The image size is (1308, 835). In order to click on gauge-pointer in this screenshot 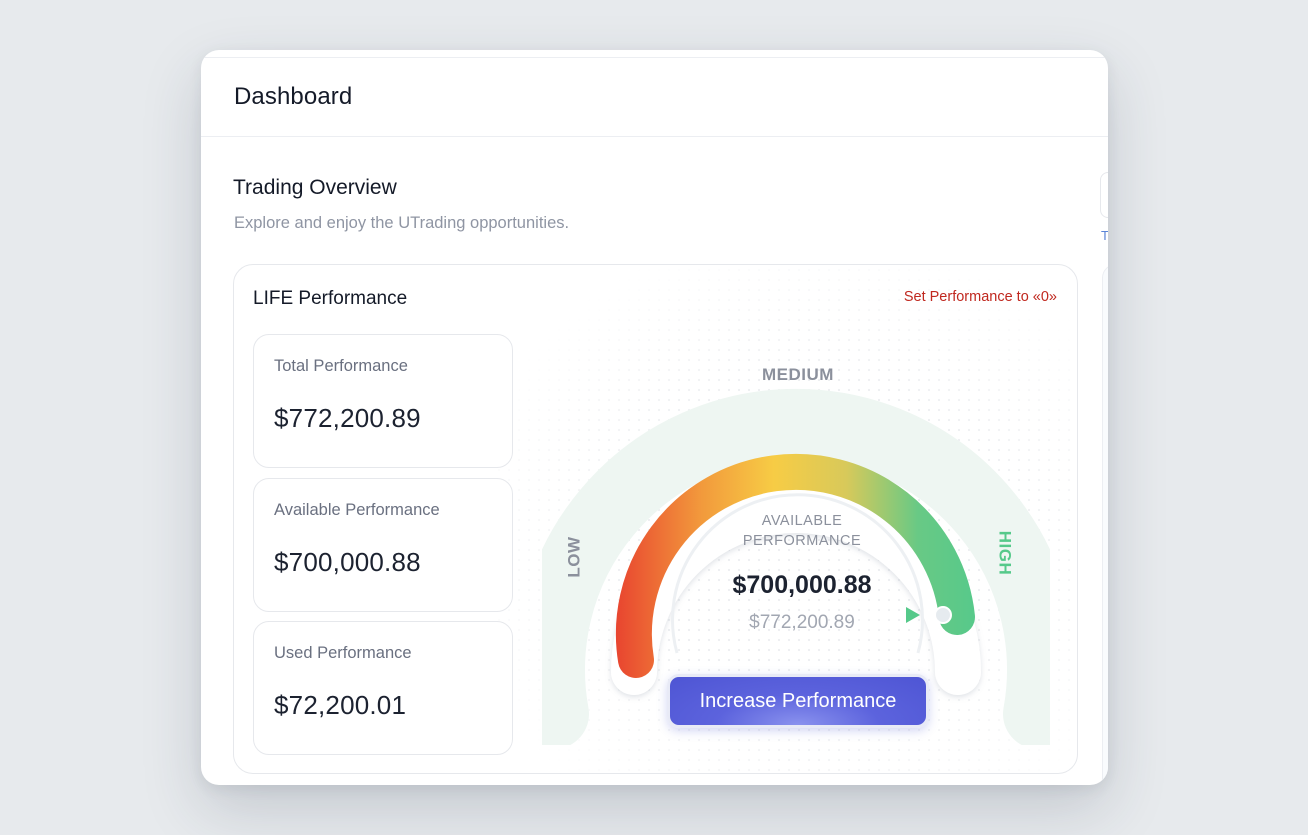, I will do `click(913, 615)`.